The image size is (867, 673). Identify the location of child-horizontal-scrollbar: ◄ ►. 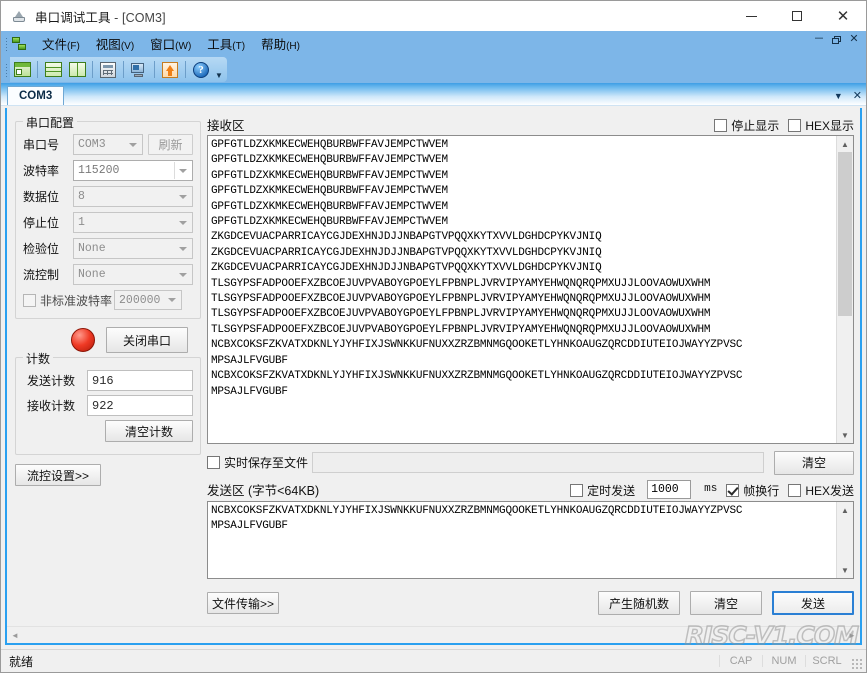
(433, 634).